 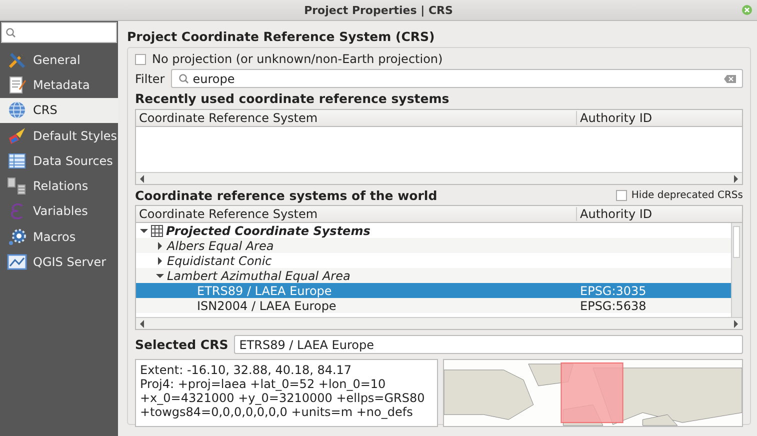 I want to click on details-line: Extent: -16.10, 32.88, 40.18, 84.17, so click(x=246, y=370).